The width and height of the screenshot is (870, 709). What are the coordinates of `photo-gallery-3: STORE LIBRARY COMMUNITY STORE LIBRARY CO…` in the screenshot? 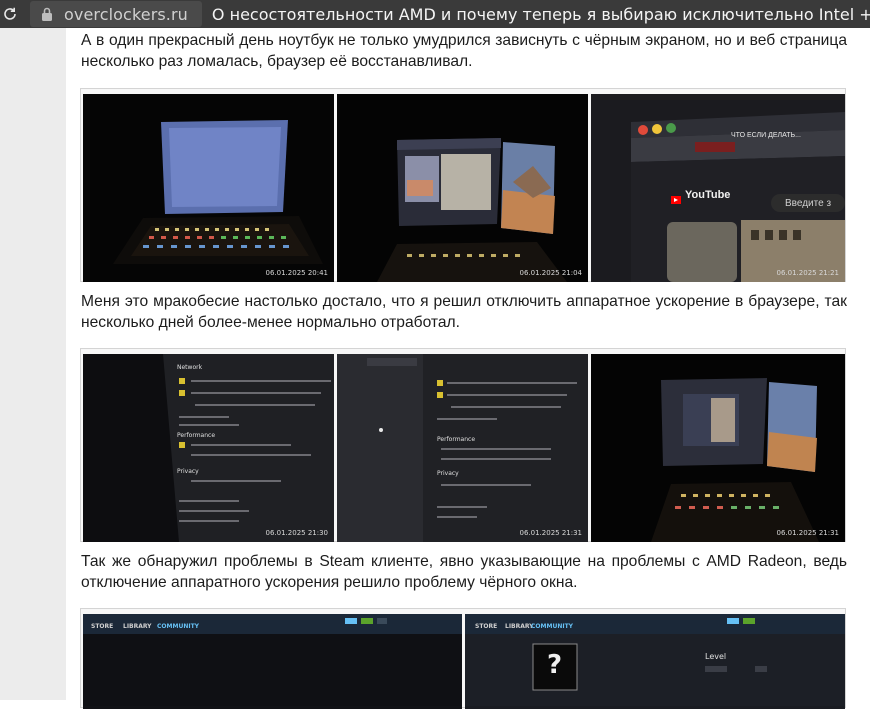 It's located at (463, 658).